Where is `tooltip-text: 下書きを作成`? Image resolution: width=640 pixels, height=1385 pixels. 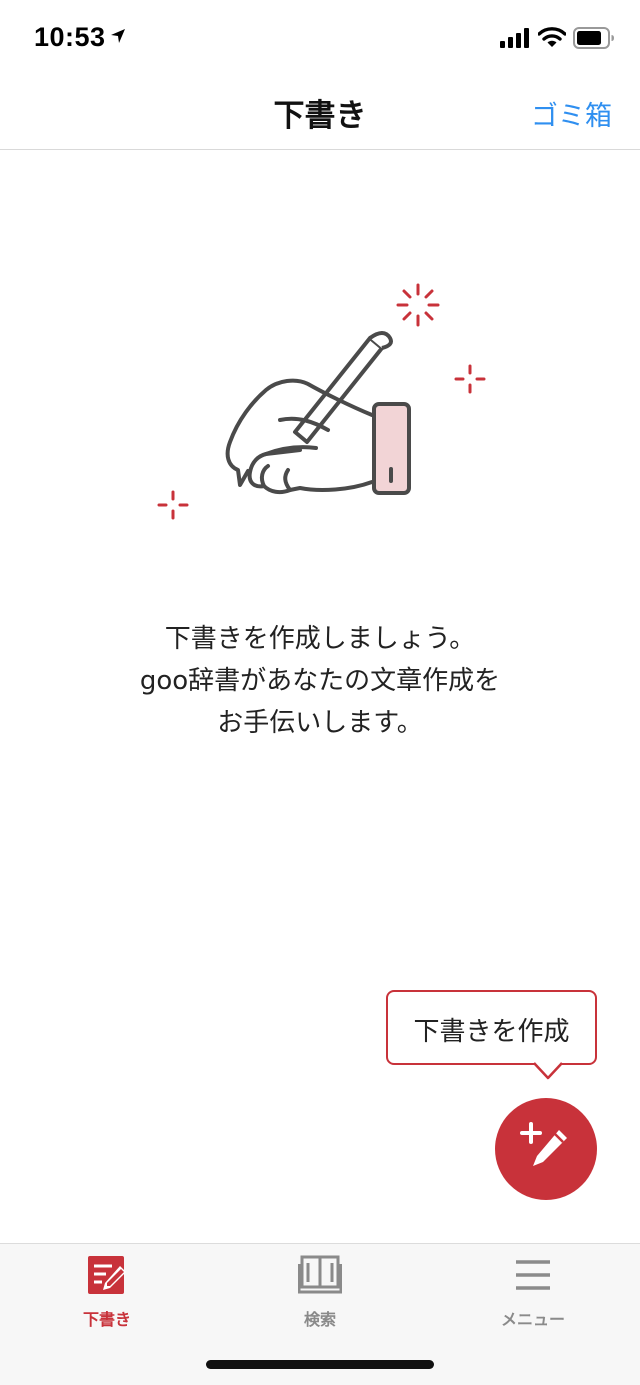 tooltip-text: 下書きを作成 is located at coordinates (491, 1032).